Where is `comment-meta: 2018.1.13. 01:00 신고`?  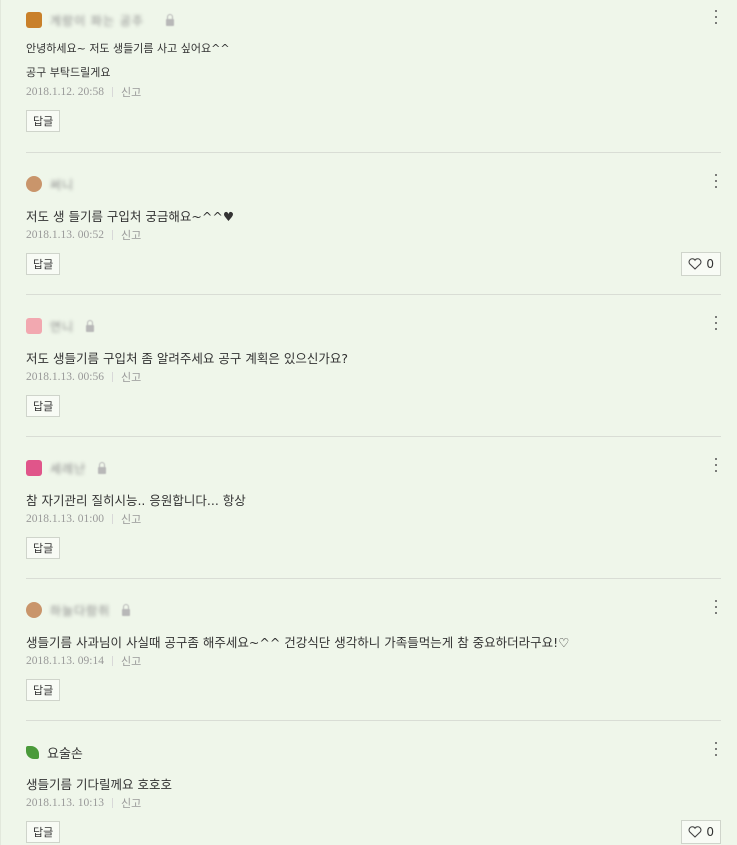
comment-meta: 2018.1.13. 01:00 신고 is located at coordinates (83, 519).